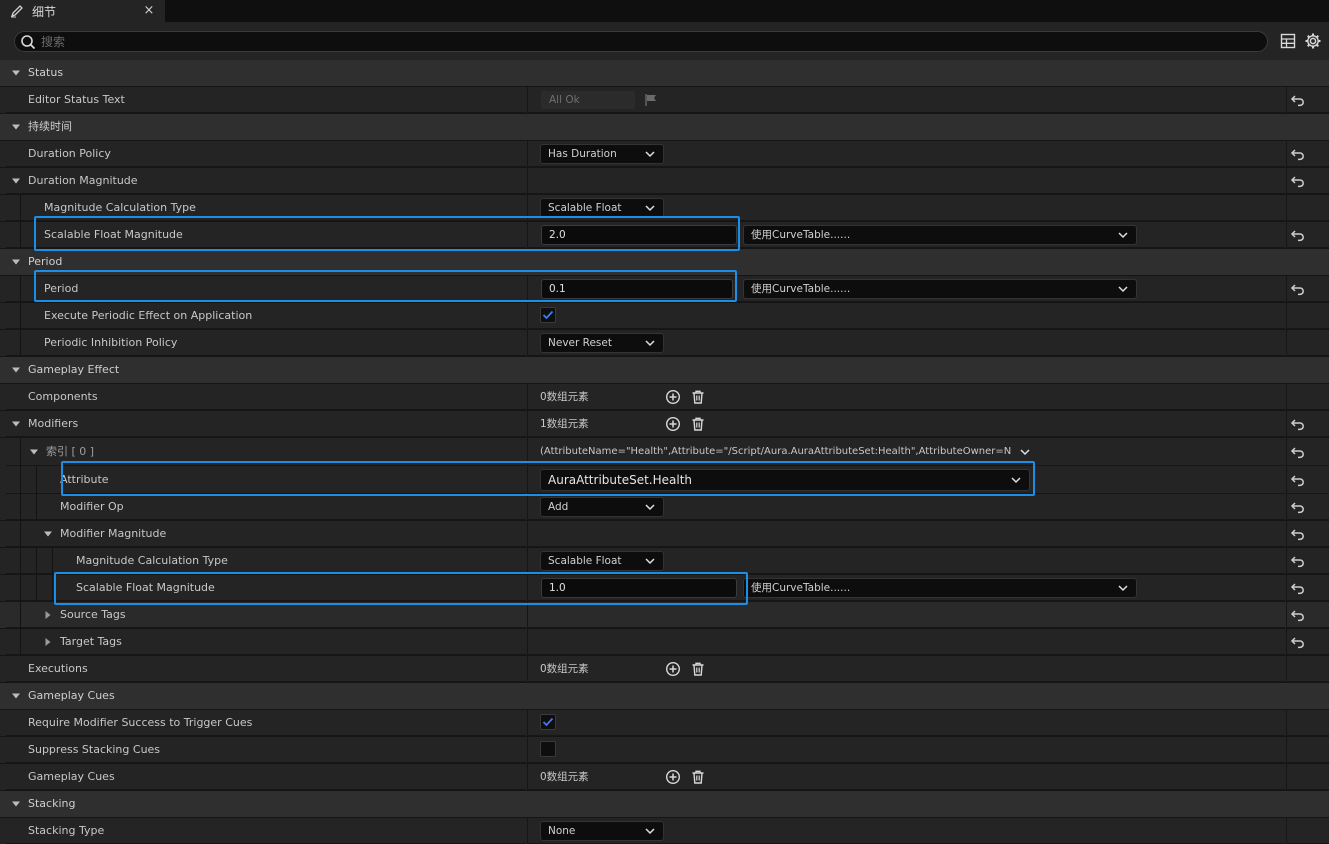 The image size is (1329, 844). Describe the element at coordinates (558, 507) in the screenshot. I see `dropdown-value: Add` at that location.